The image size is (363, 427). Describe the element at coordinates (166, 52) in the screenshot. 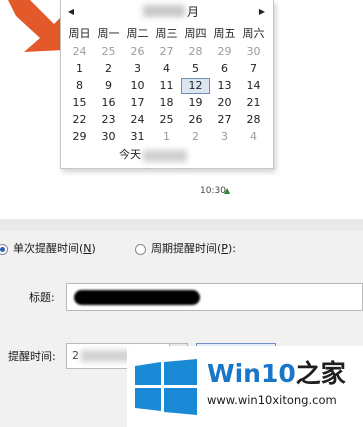

I see `calendar-day-other-month: 27` at that location.